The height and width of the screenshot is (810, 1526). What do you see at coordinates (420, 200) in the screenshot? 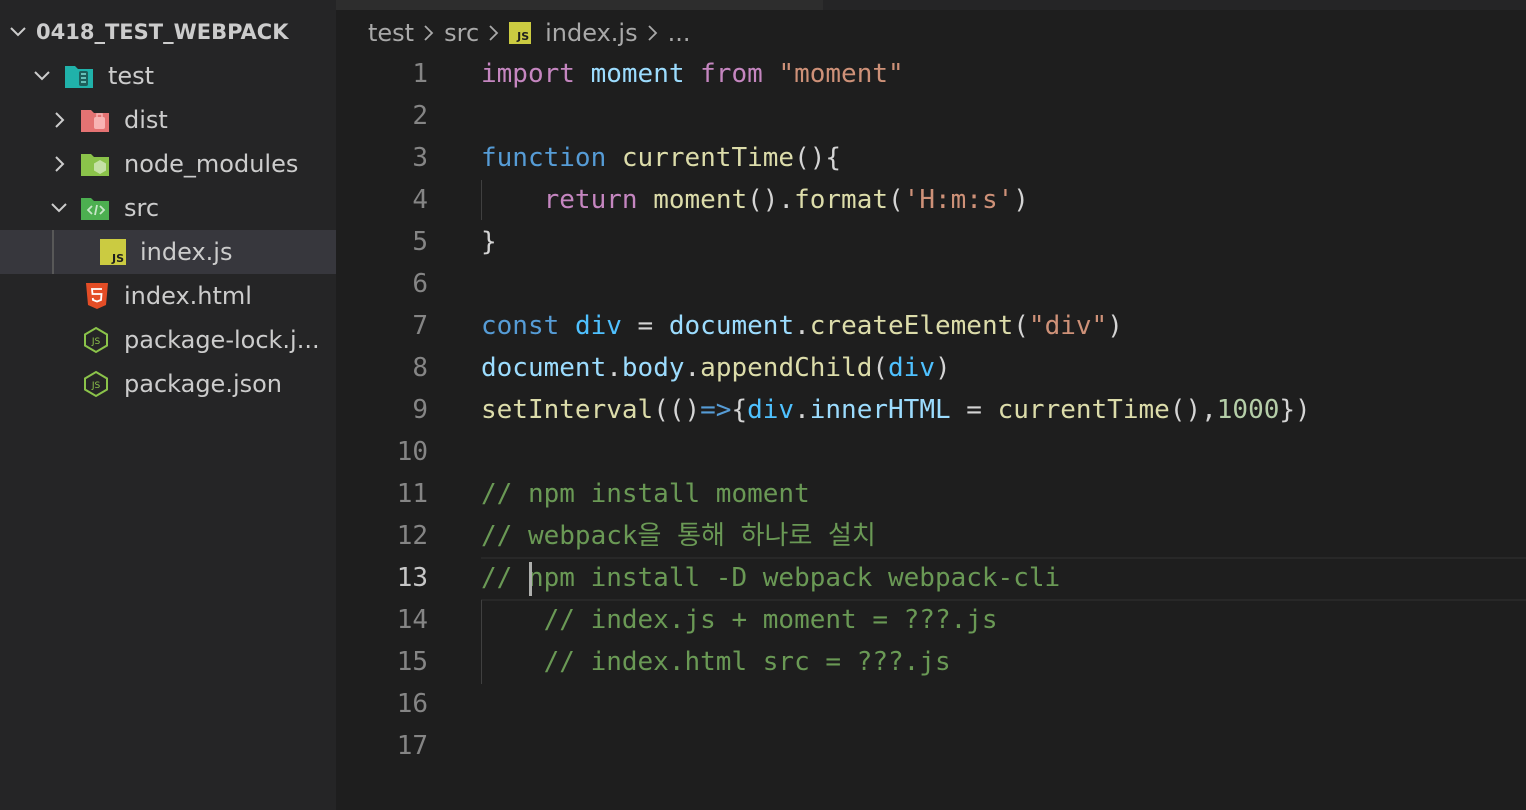
I see `line-number: 4` at bounding box center [420, 200].